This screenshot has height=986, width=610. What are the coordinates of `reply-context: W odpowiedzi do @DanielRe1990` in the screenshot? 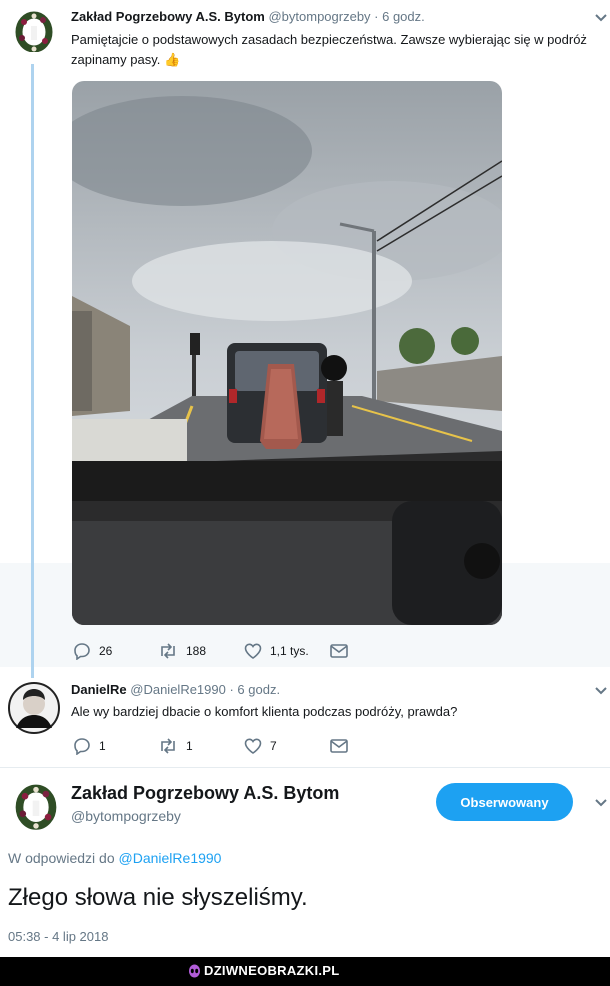 It's located at (114, 858).